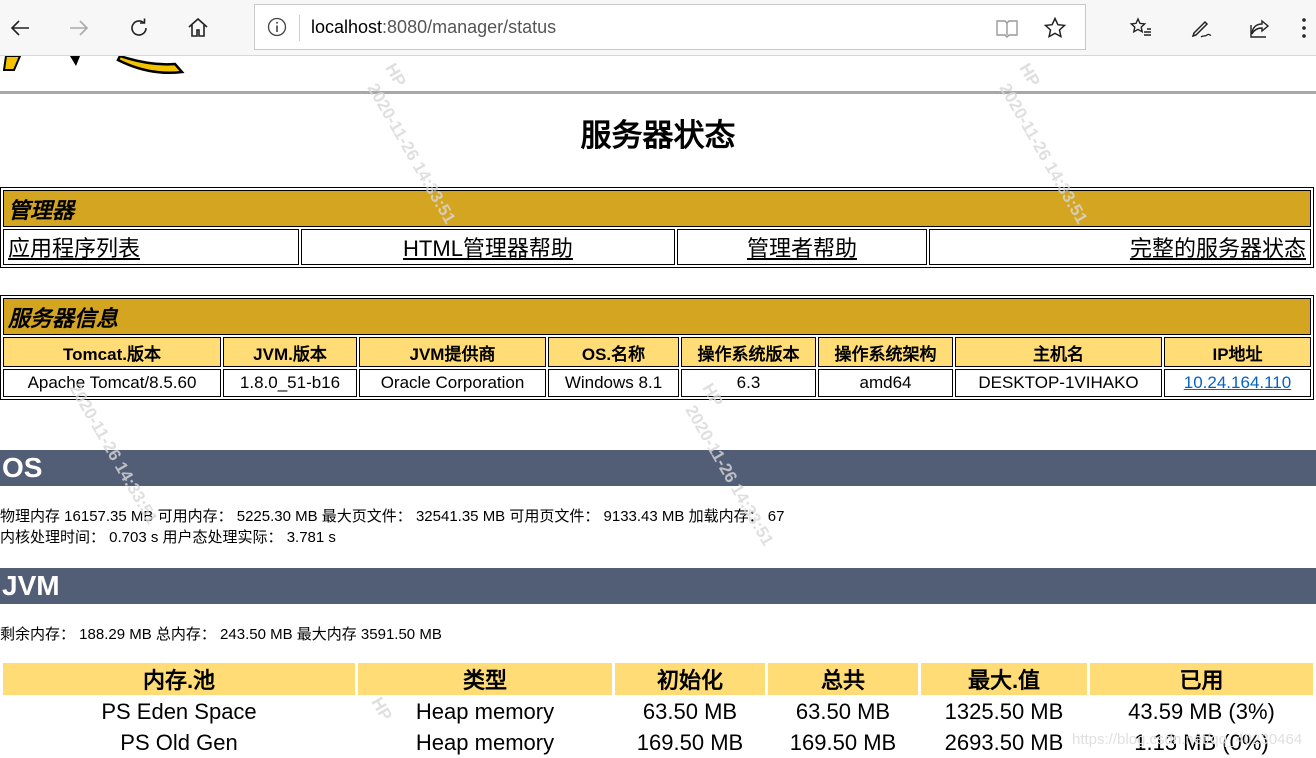 This screenshot has width=1316, height=758. Describe the element at coordinates (1004, 679) in the screenshot. I see `column-header: 最大.值` at that location.